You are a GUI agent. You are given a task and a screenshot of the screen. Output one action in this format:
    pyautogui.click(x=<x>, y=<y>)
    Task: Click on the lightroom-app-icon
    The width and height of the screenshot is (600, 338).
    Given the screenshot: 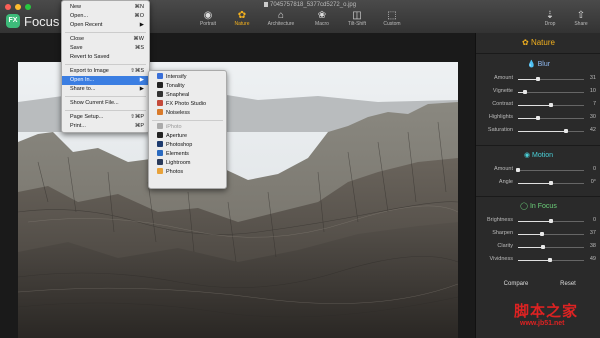 What is the action you would take?
    pyautogui.click(x=160, y=162)
    